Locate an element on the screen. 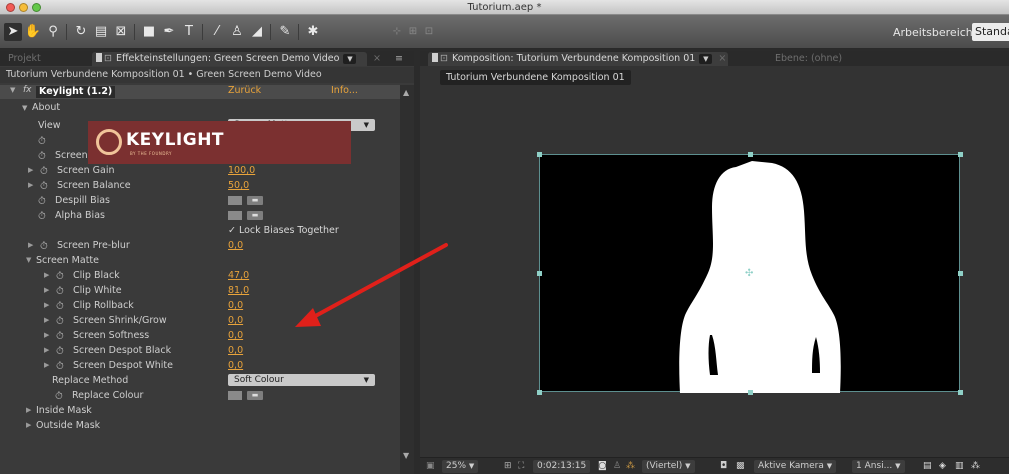 The width and height of the screenshot is (1009, 474). panel-menu-icon: ≡ is located at coordinates (399, 59).